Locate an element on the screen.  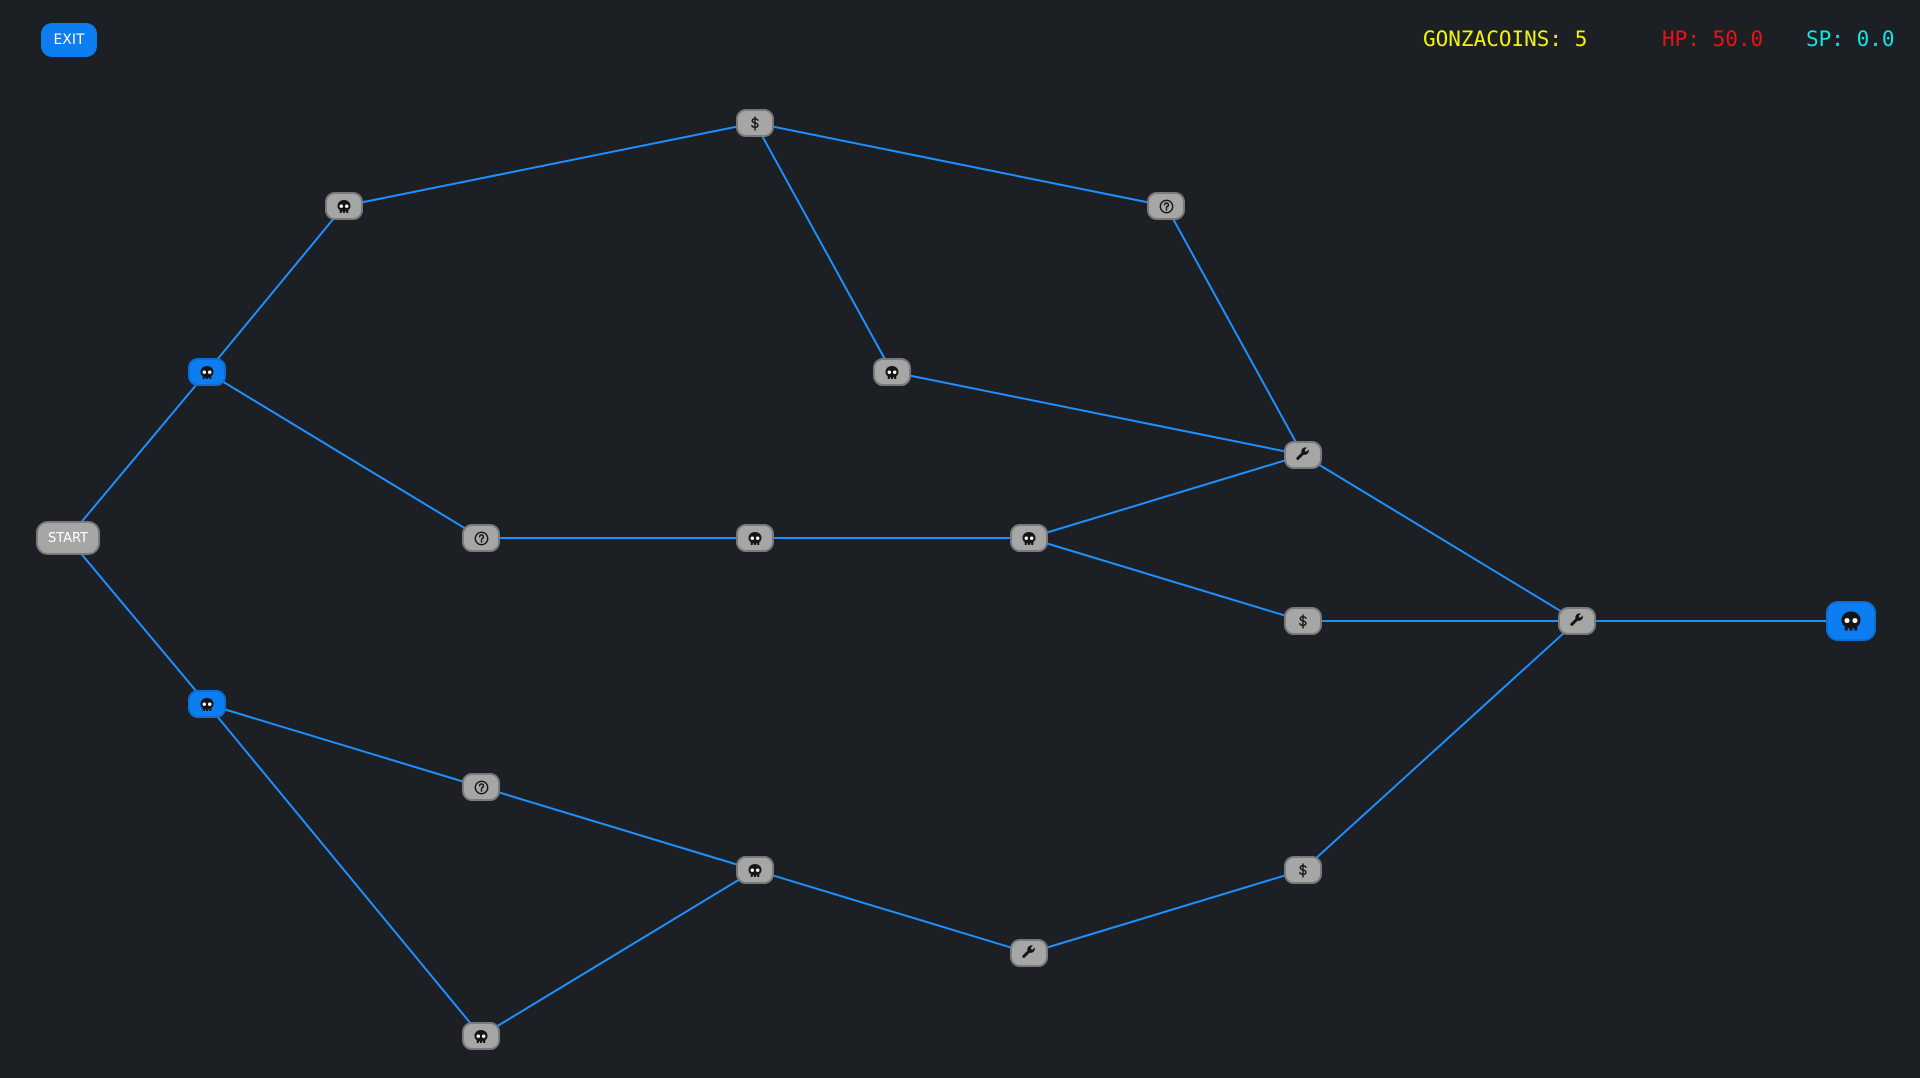
boss-node is located at coordinates (1851, 621).